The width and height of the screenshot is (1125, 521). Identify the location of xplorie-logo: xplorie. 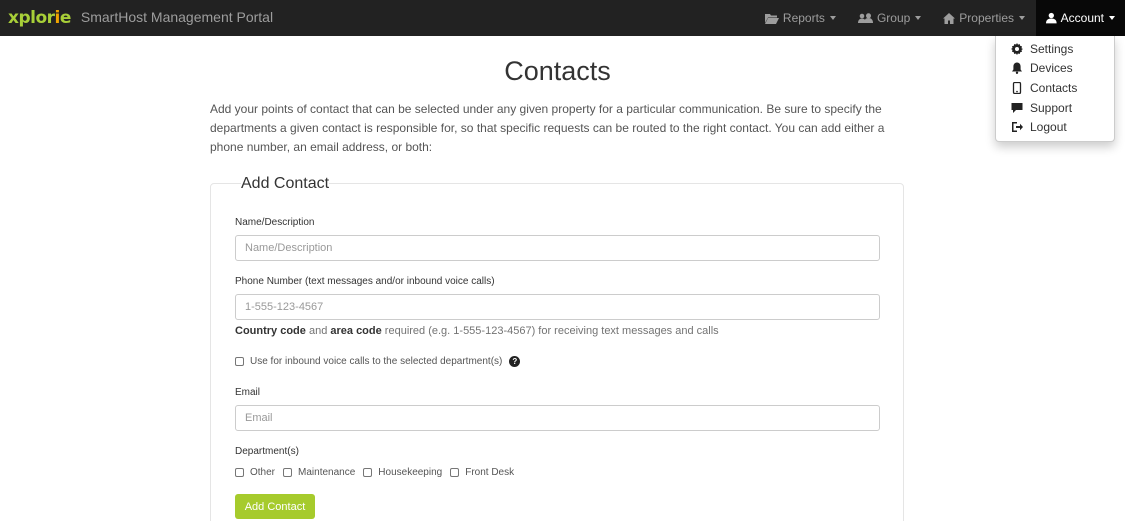
(39, 18).